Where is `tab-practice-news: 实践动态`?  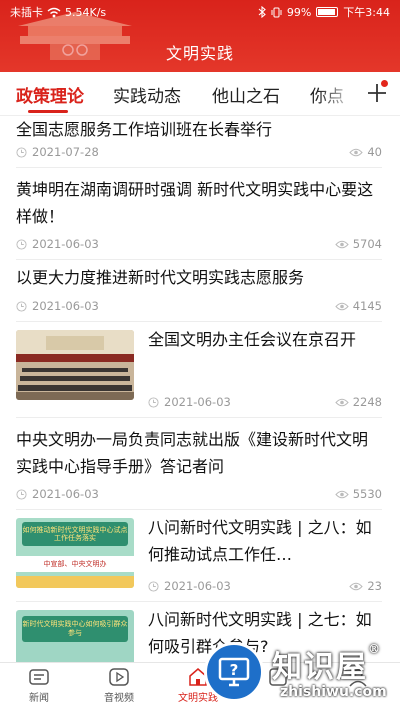 tab-practice-news: 实践动态 is located at coordinates (147, 94).